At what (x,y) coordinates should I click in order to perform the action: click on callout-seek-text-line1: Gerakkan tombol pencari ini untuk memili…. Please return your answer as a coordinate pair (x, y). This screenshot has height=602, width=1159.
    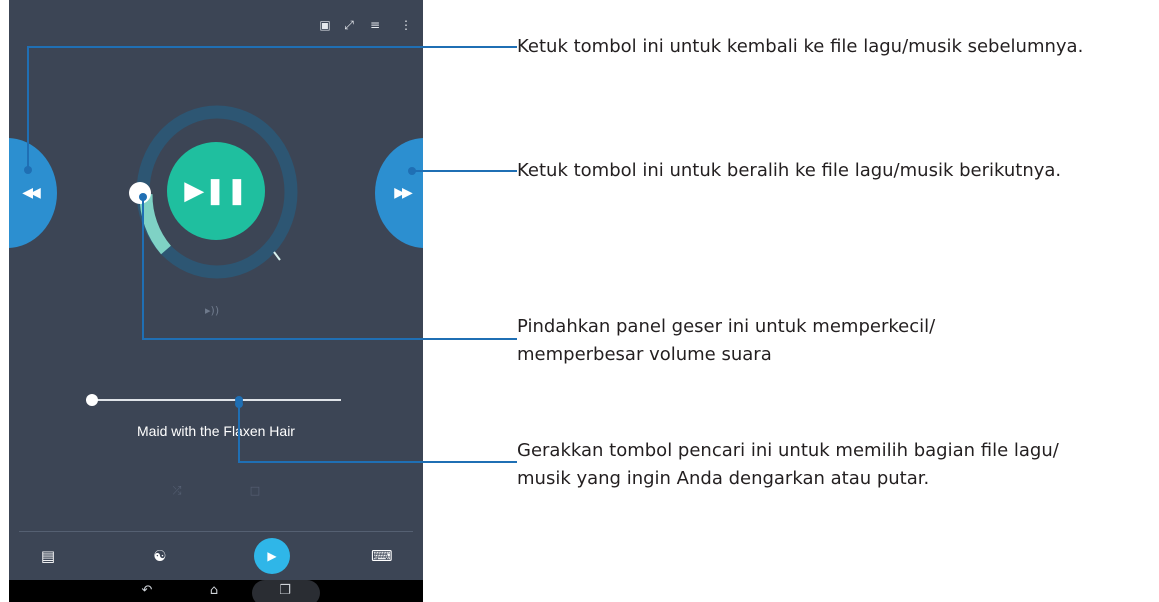
    Looking at the image, I should click on (788, 450).